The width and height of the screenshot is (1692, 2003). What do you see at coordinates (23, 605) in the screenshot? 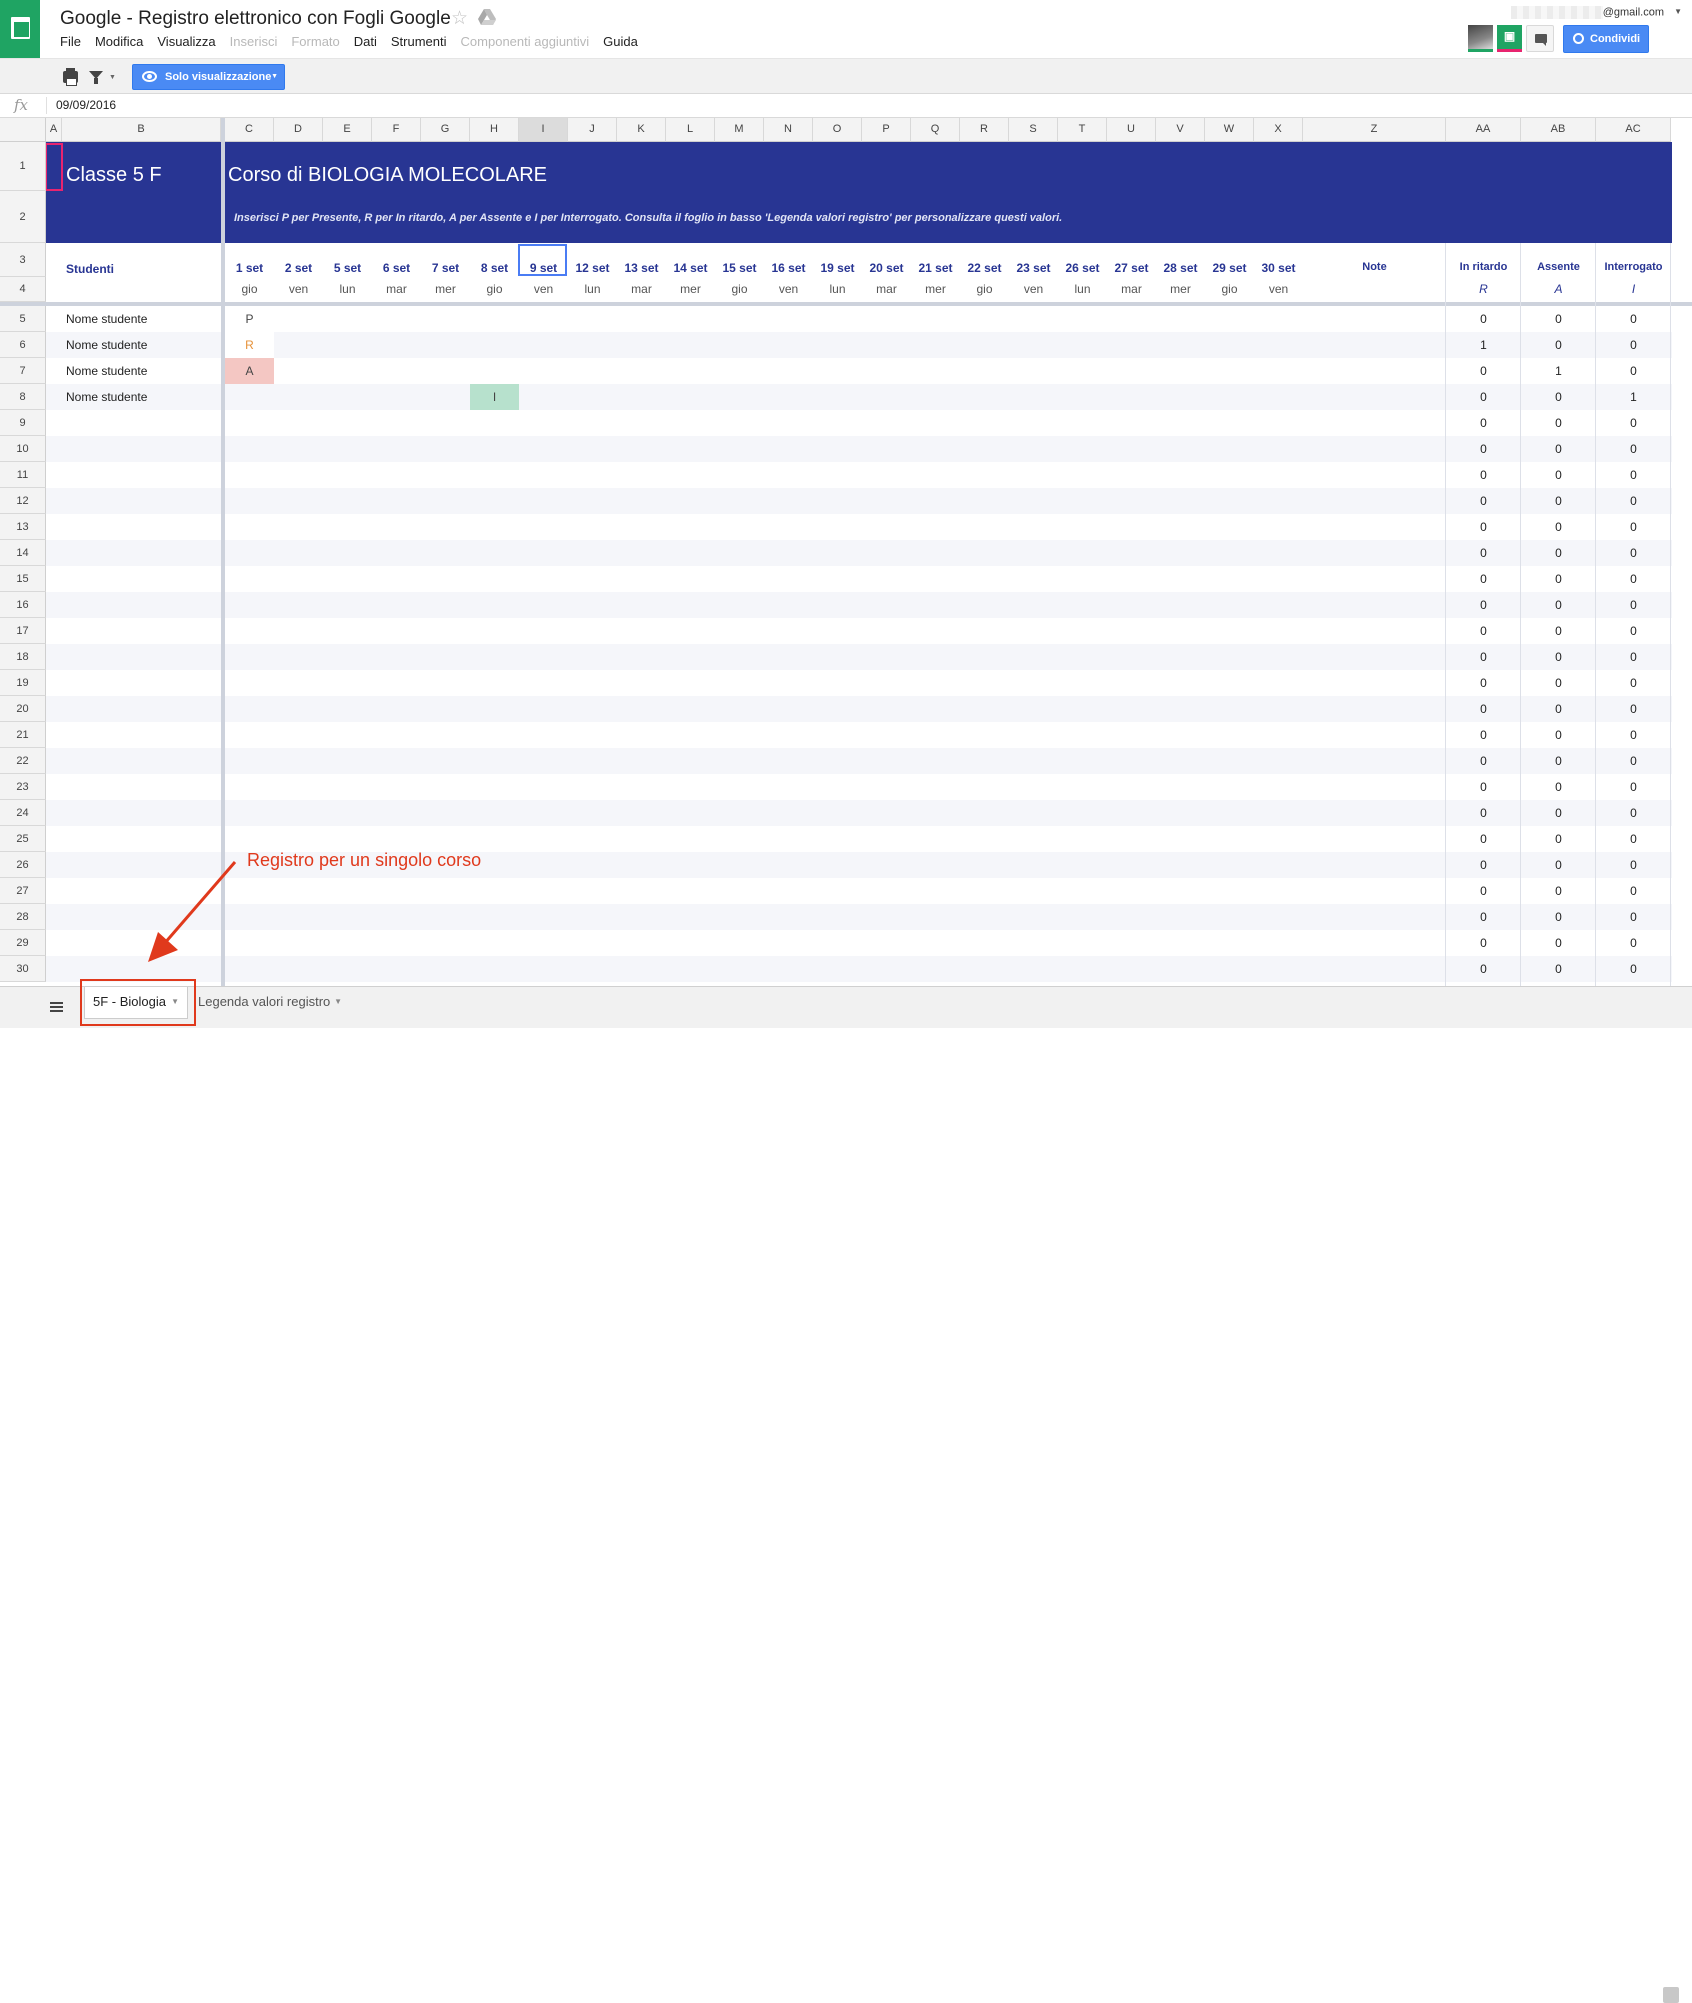
I see `row-header-16: 16` at bounding box center [23, 605].